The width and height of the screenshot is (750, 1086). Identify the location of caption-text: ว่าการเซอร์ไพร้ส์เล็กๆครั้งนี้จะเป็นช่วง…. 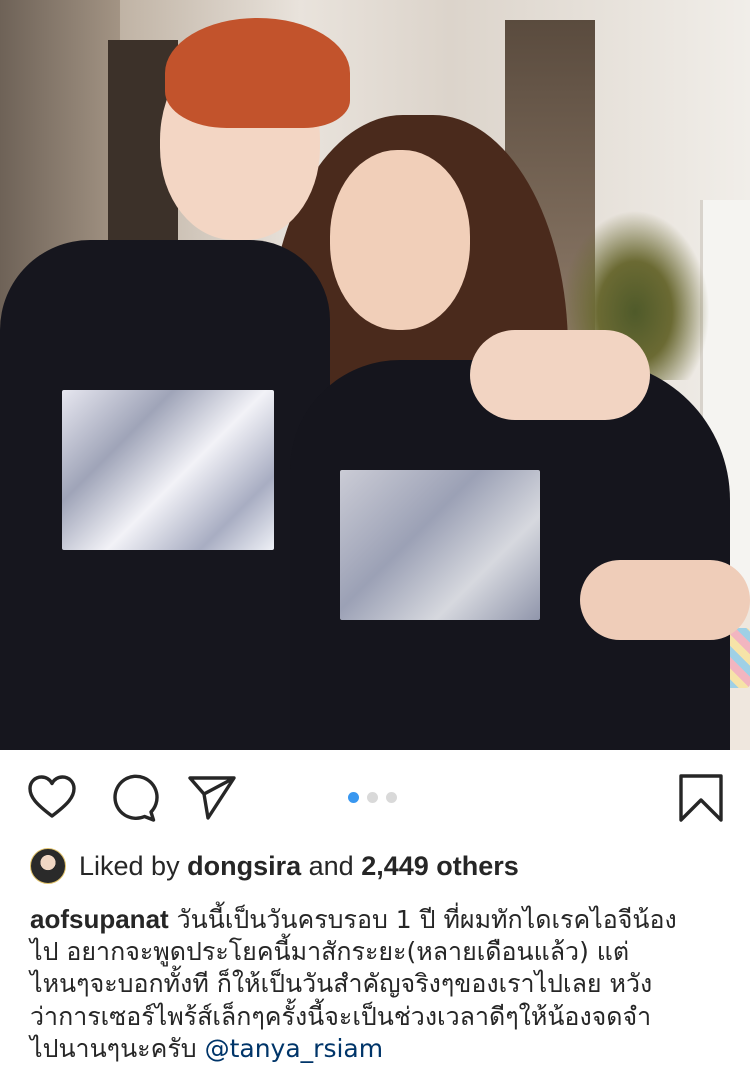
(341, 1016).